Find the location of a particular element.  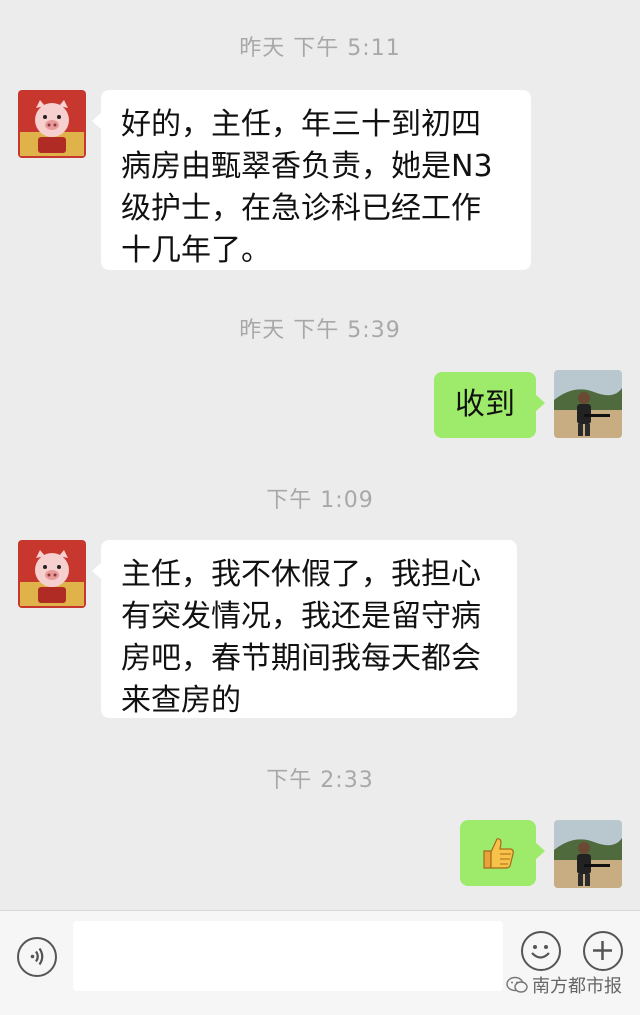

message-text-line: 好的，主任，年三十到初四 is located at coordinates (301, 124).